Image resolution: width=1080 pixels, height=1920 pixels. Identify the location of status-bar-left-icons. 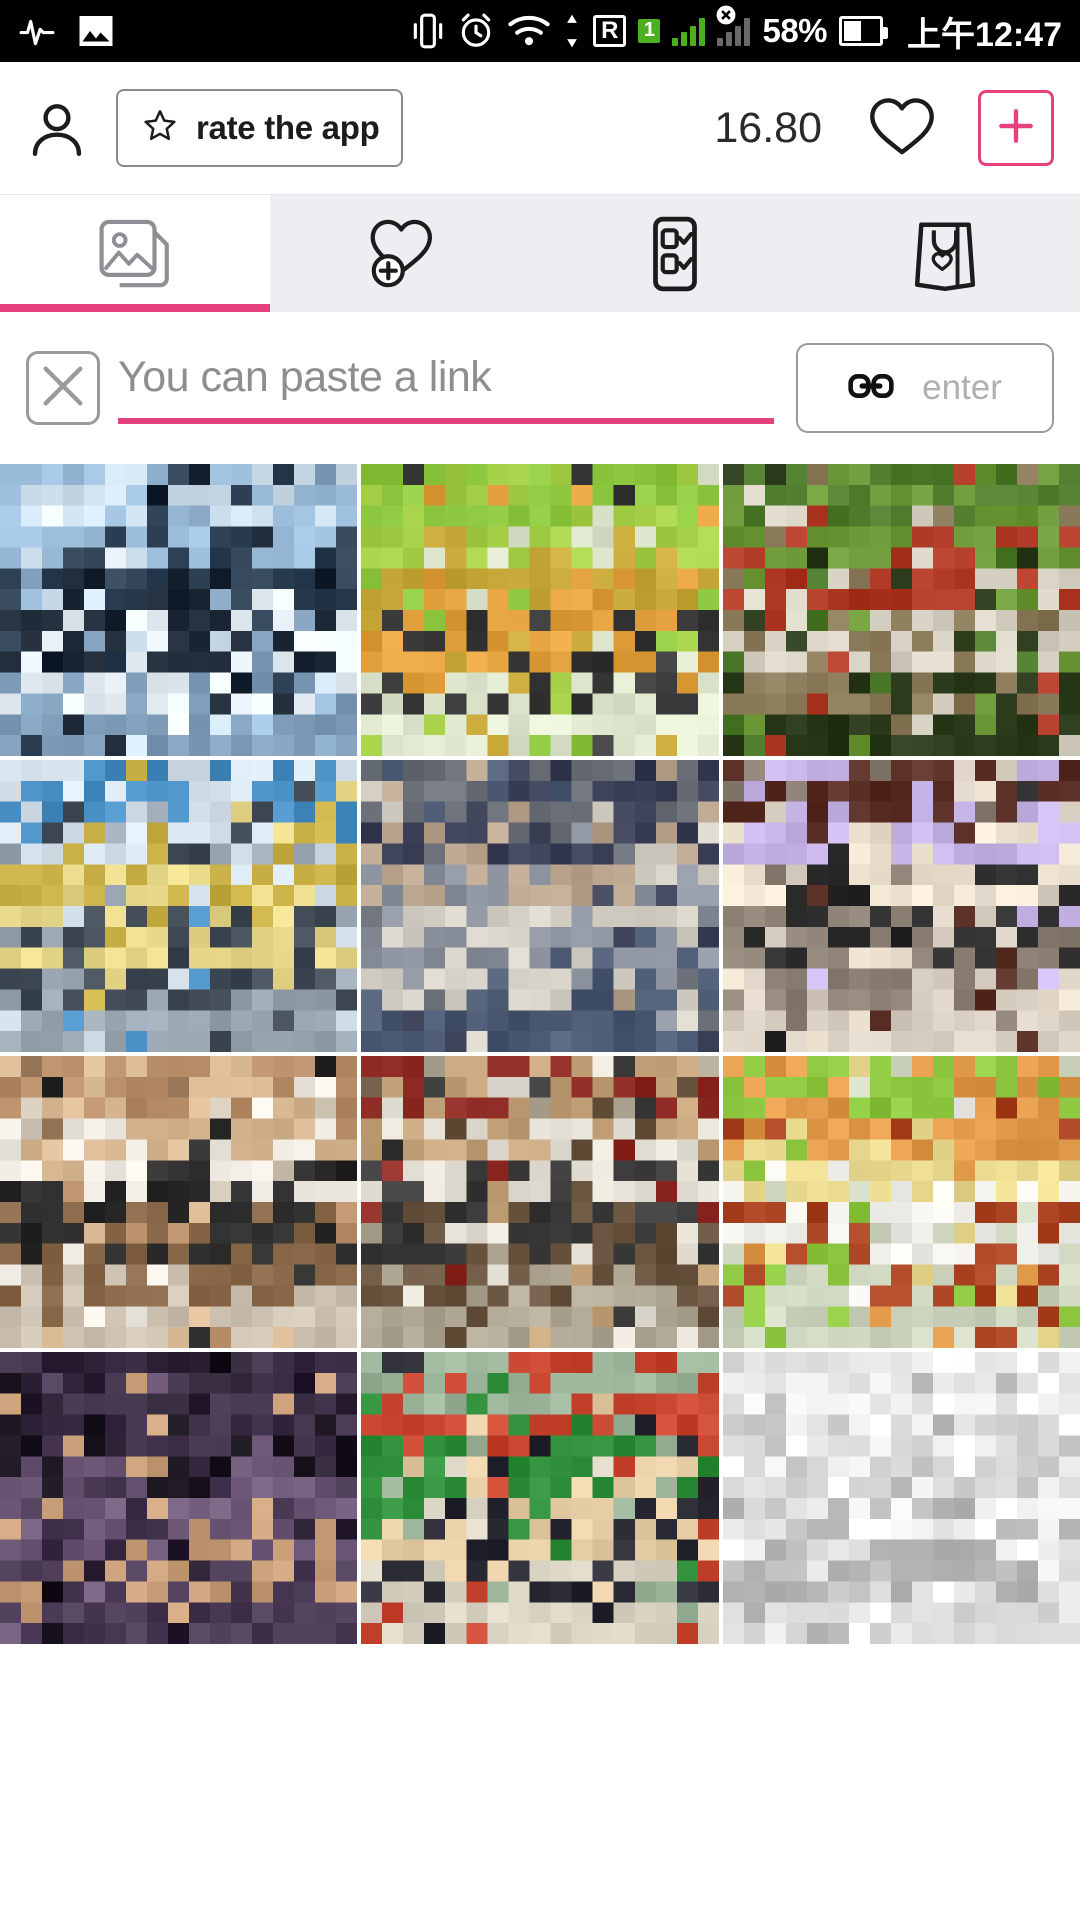
(66, 31).